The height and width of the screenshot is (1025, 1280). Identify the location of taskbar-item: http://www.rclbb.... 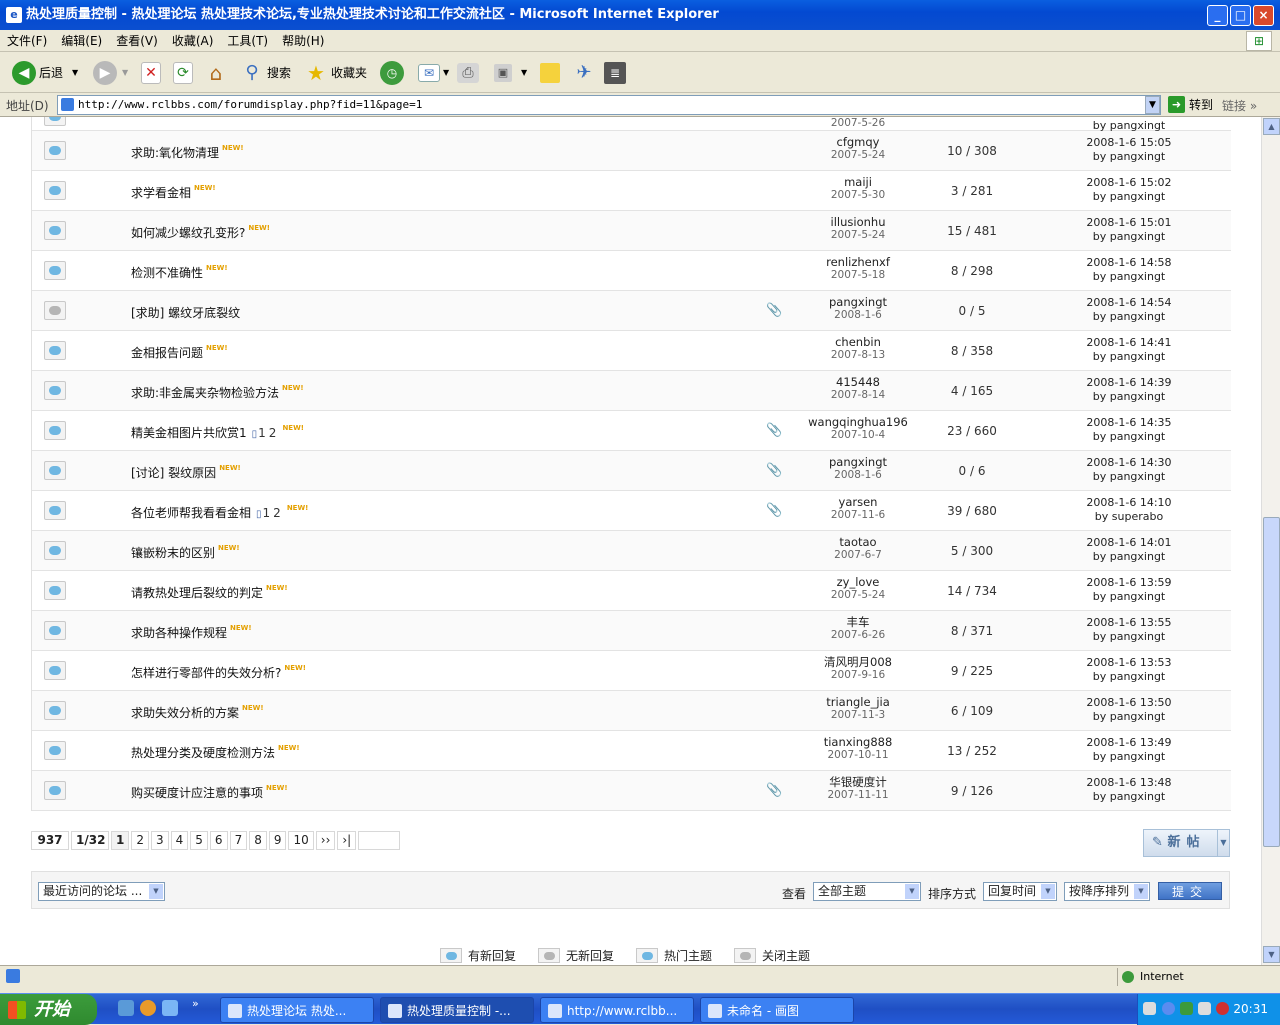
(617, 1010).